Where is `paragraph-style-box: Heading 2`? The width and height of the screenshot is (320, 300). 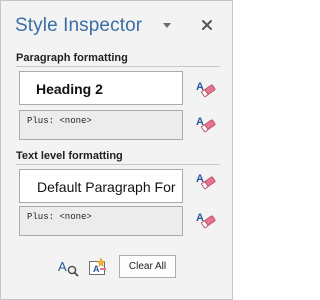
paragraph-style-box: Heading 2 is located at coordinates (101, 88).